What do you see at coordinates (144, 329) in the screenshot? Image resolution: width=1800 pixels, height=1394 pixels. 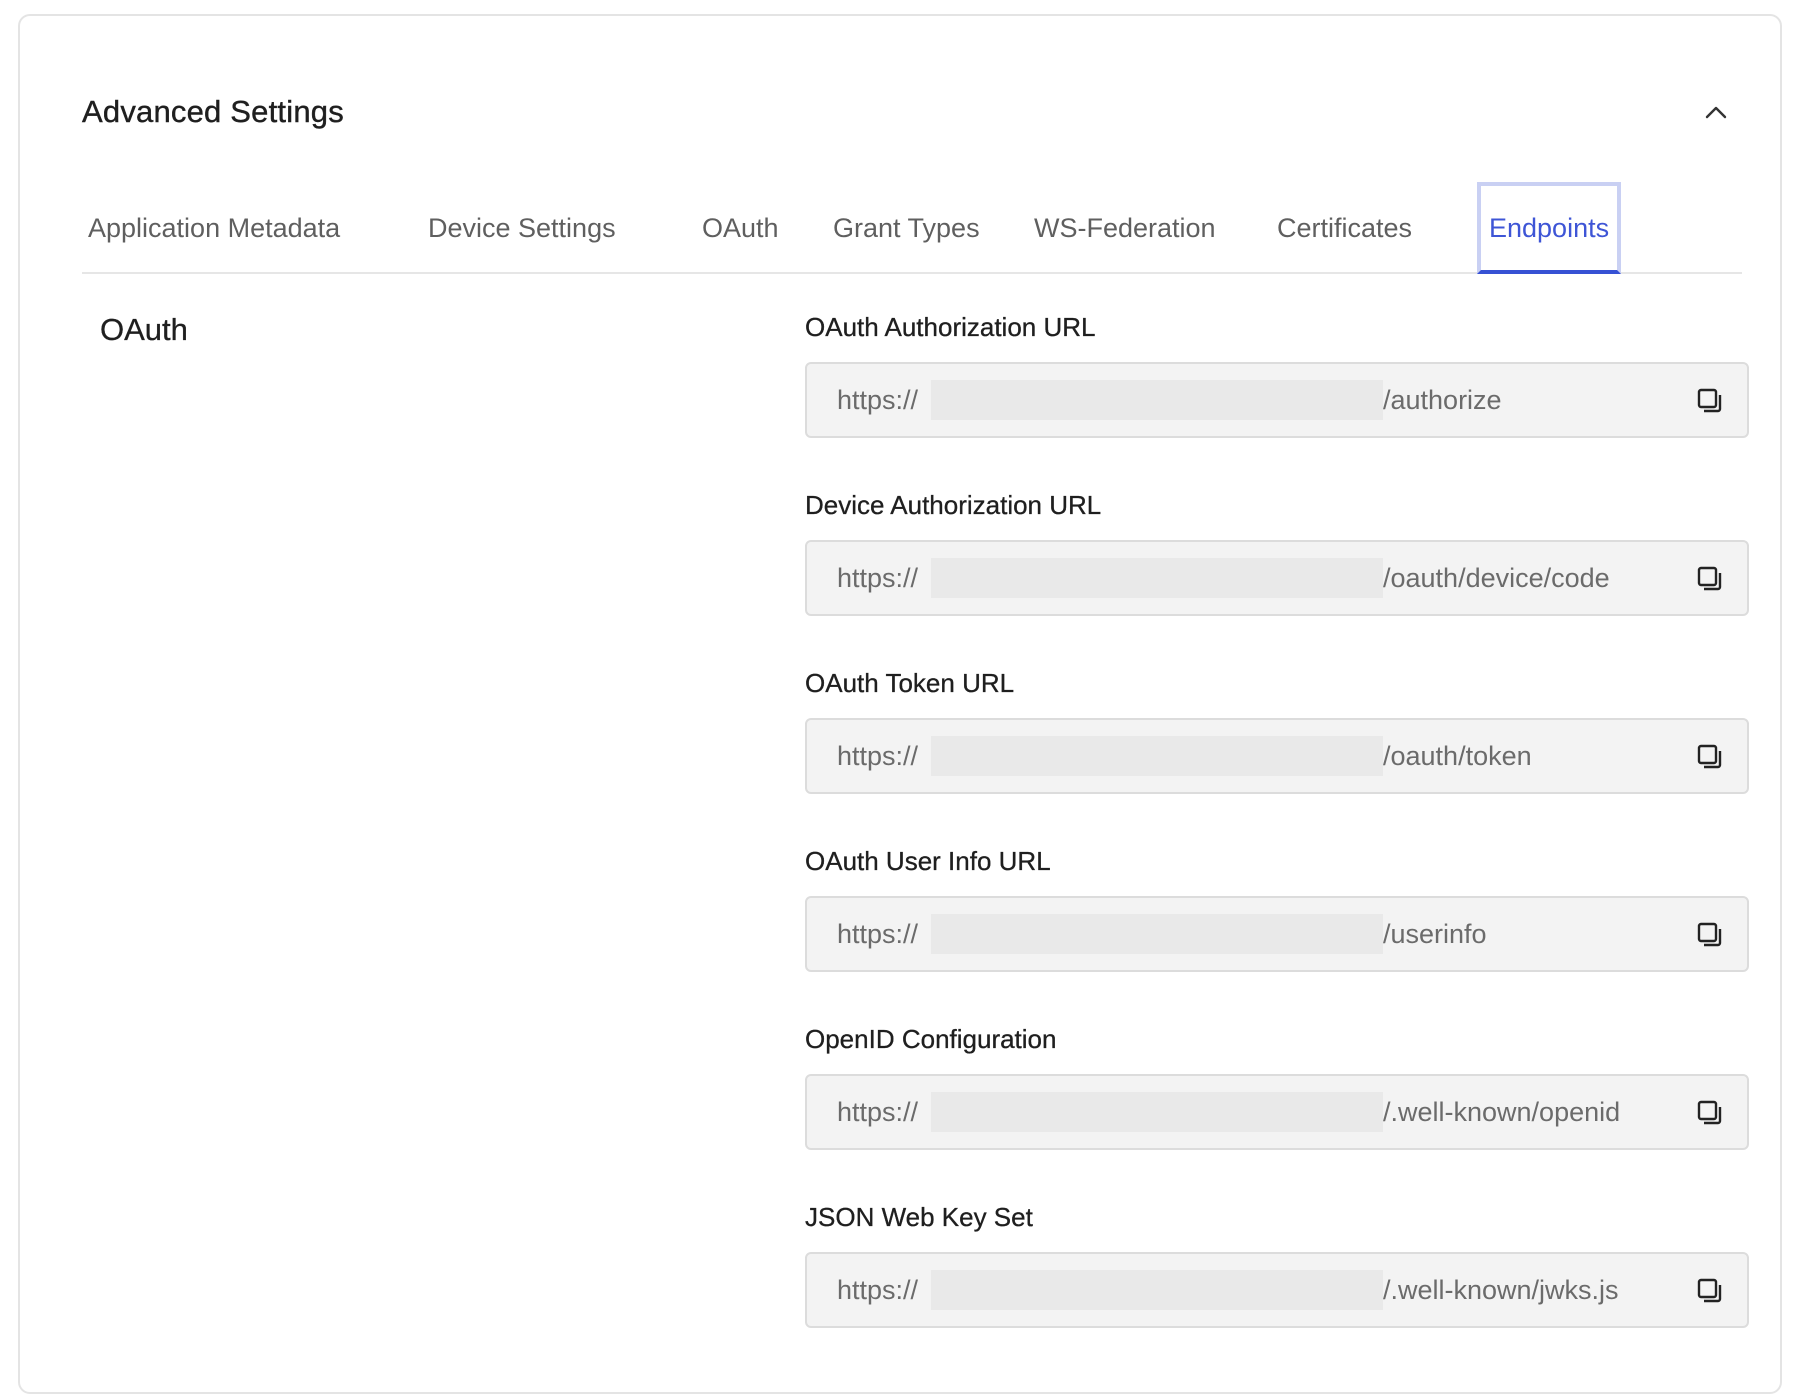 I see `section-title: OAuth` at bounding box center [144, 329].